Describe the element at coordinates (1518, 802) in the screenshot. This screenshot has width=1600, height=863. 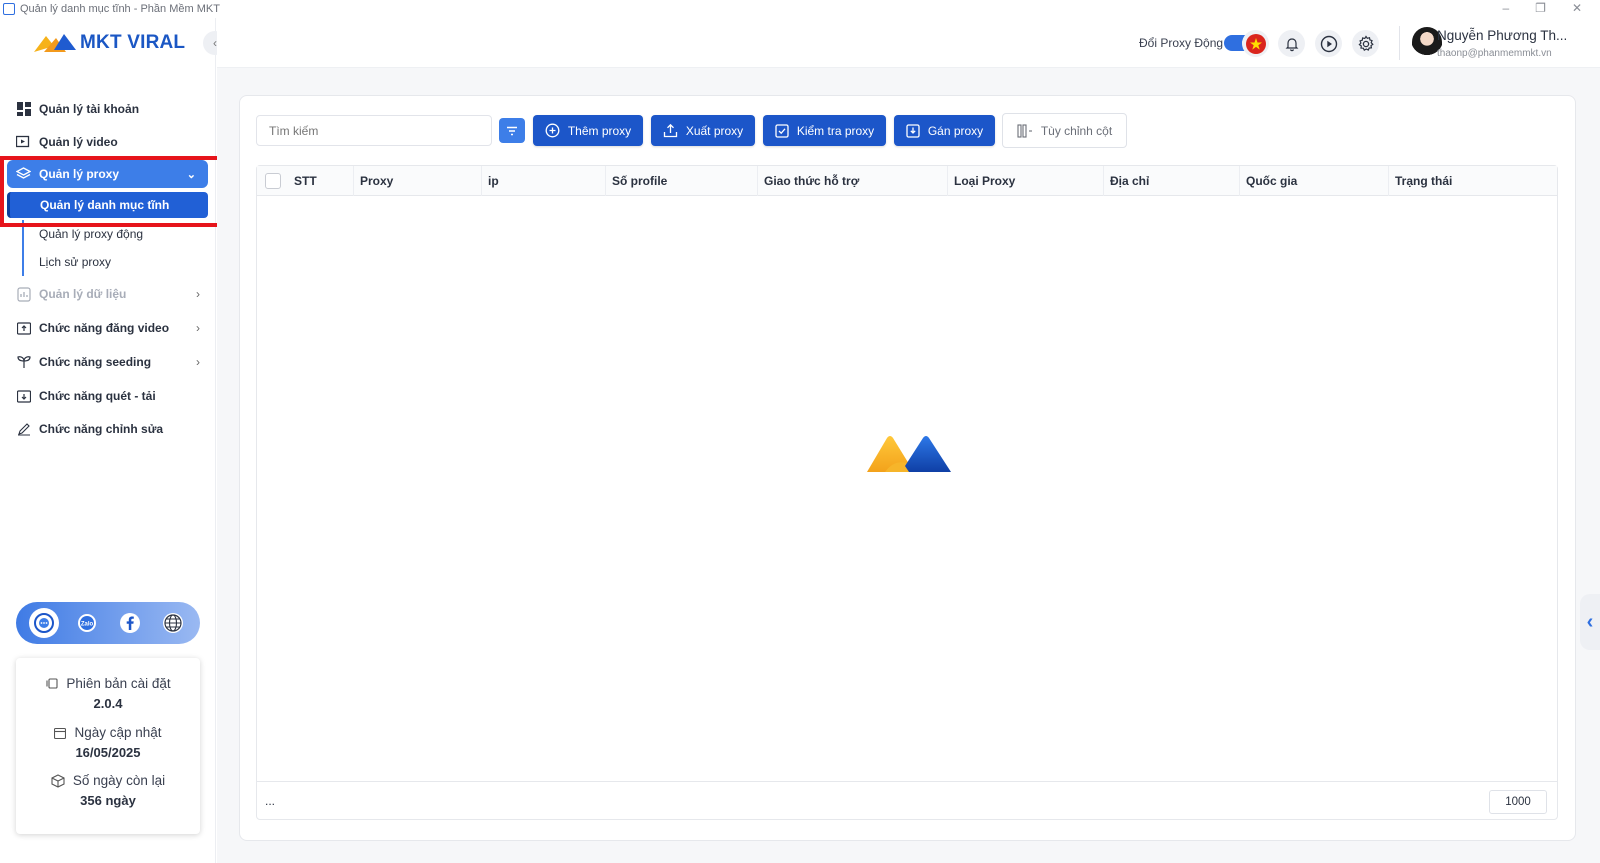
I see `page-size-select: 1000` at that location.